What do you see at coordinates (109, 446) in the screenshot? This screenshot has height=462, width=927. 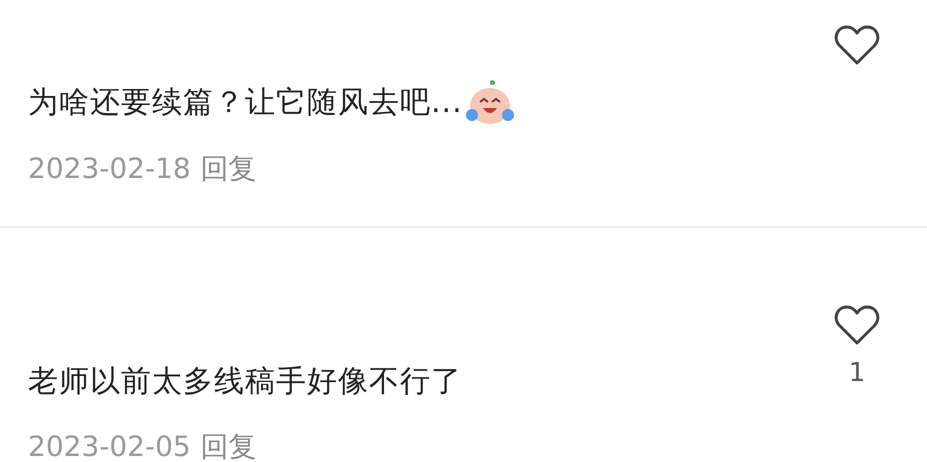 I see `comment-date: 2023-02-05` at bounding box center [109, 446].